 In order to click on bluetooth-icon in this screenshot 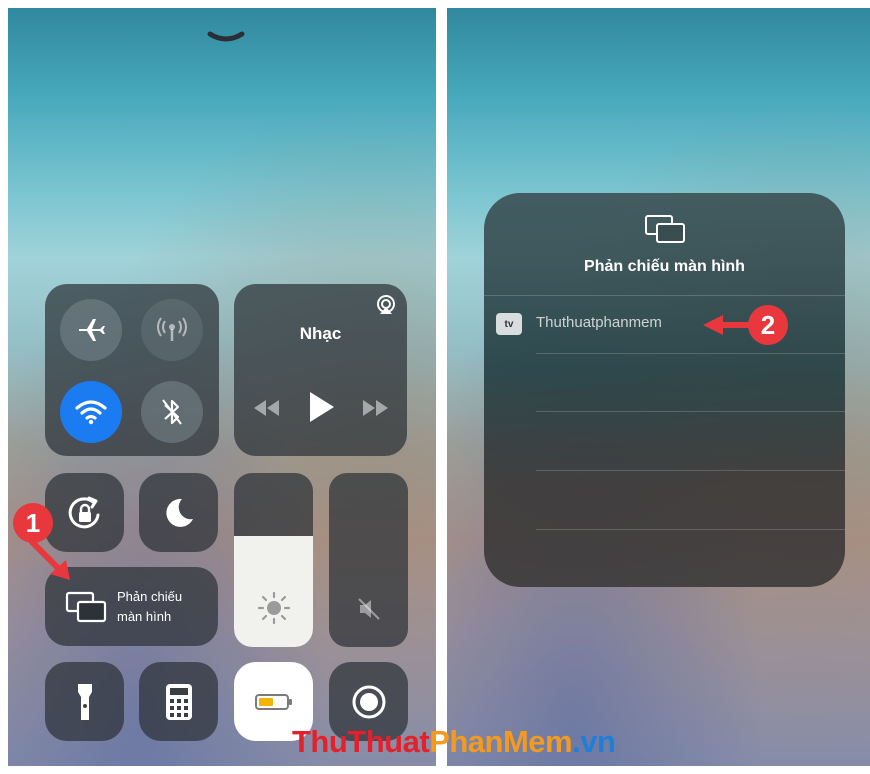, I will do `click(172, 412)`.